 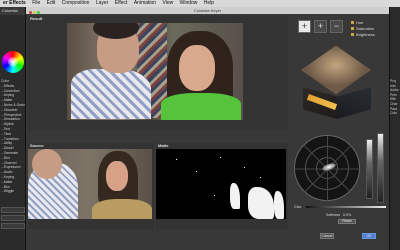 I want to click on window-titlebar: Colorista Keyer, so click(x=207, y=10).